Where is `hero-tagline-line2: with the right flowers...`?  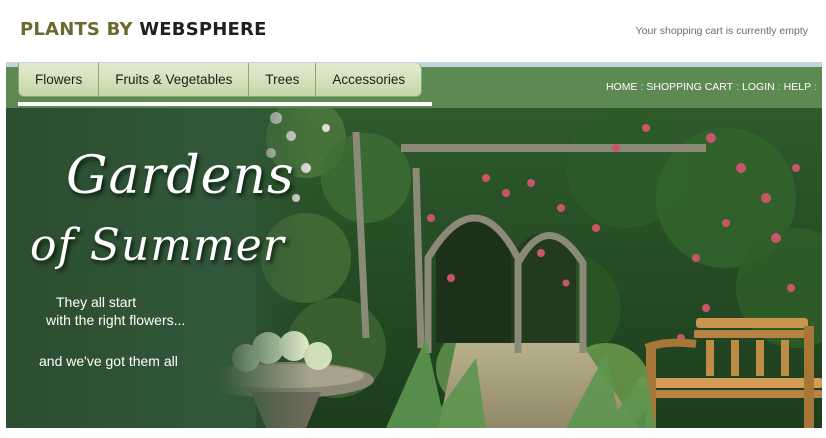
hero-tagline-line2: with the right flowers... is located at coordinates (116, 320).